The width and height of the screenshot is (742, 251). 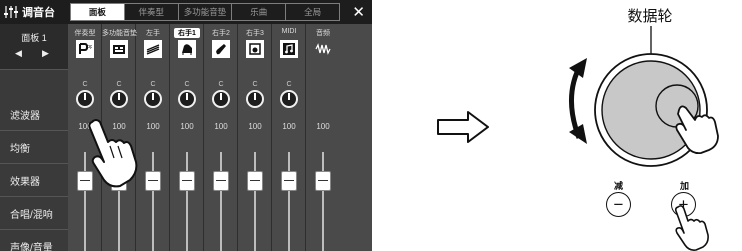 I want to click on tab-master: 全局, so click(x=312, y=12).